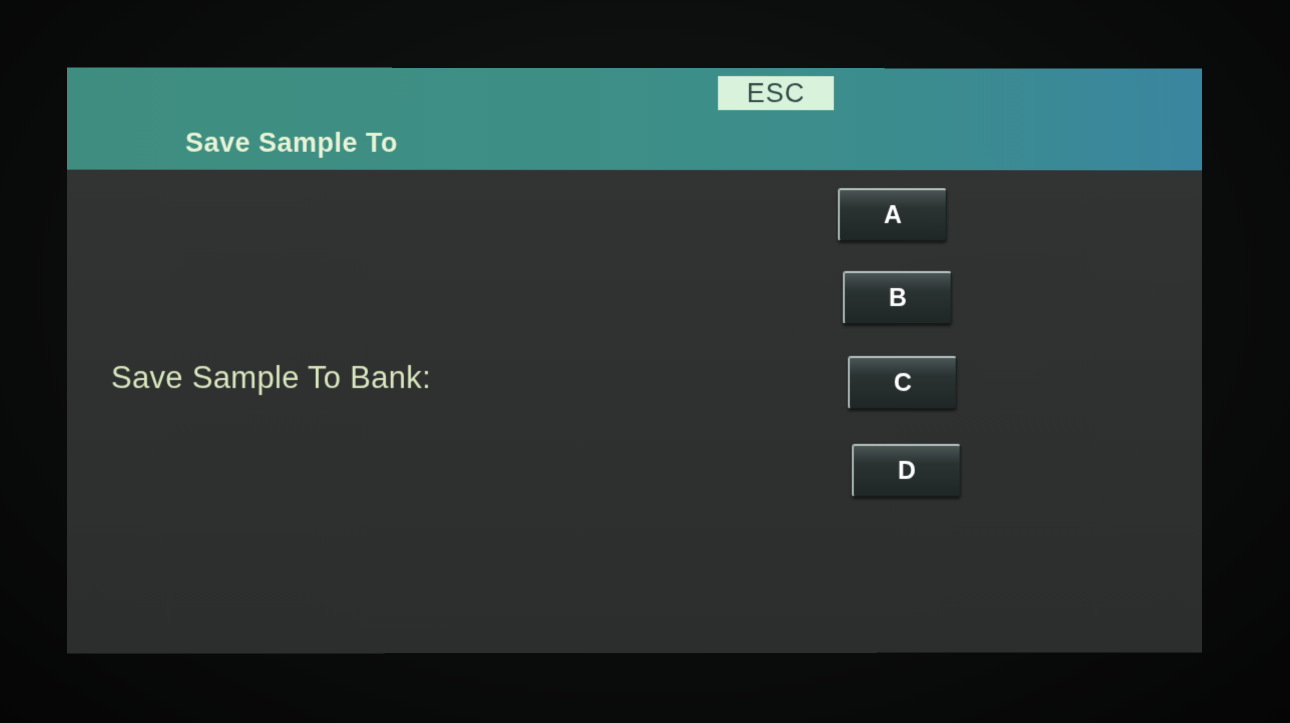 Image resolution: width=1290 pixels, height=723 pixels. I want to click on save-bank-label: Save Sample To Bank:, so click(271, 377).